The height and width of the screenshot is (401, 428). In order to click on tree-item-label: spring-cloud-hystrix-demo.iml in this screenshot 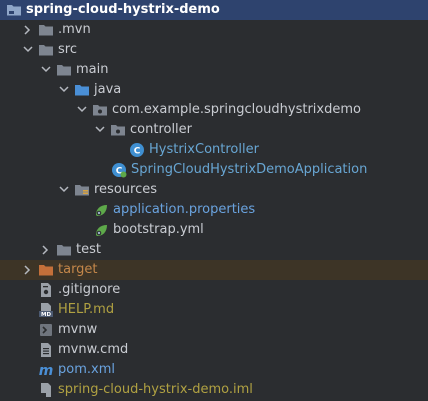, I will do `click(155, 389)`.